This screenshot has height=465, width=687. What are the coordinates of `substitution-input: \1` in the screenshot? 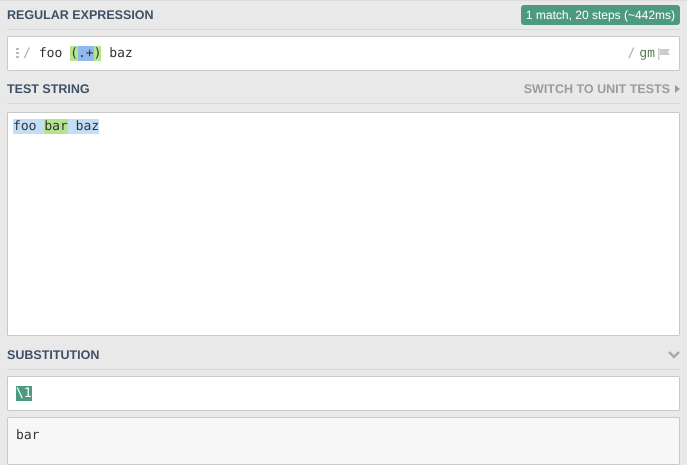 It's located at (343, 393).